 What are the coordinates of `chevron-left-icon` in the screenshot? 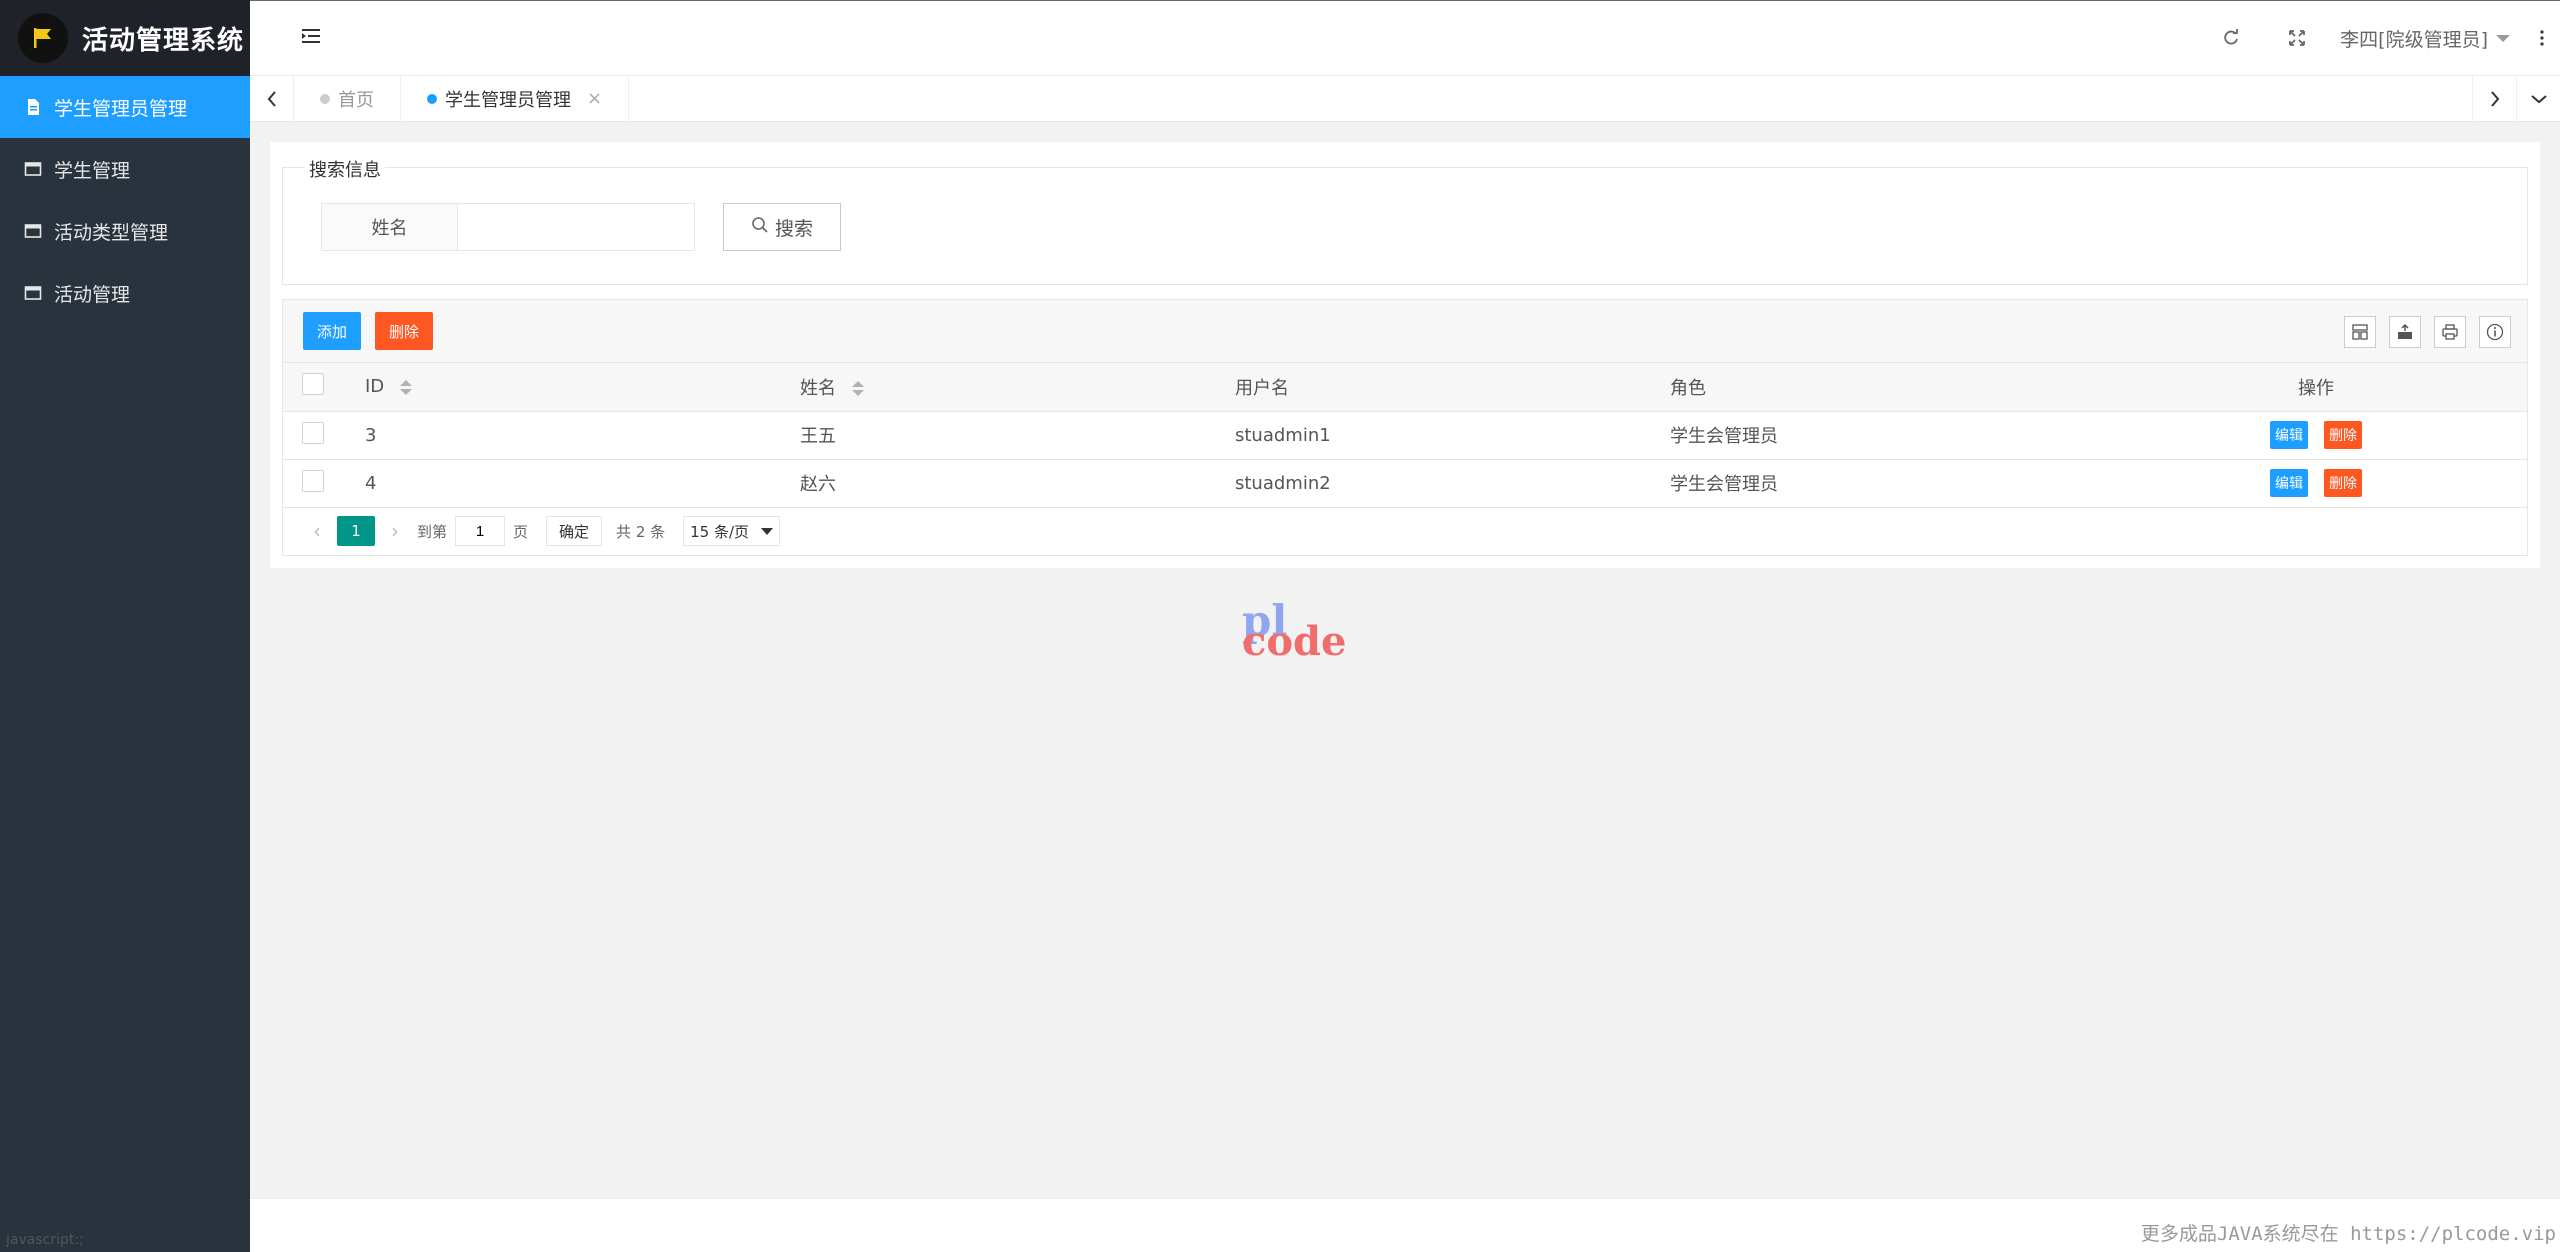 It's located at (272, 98).